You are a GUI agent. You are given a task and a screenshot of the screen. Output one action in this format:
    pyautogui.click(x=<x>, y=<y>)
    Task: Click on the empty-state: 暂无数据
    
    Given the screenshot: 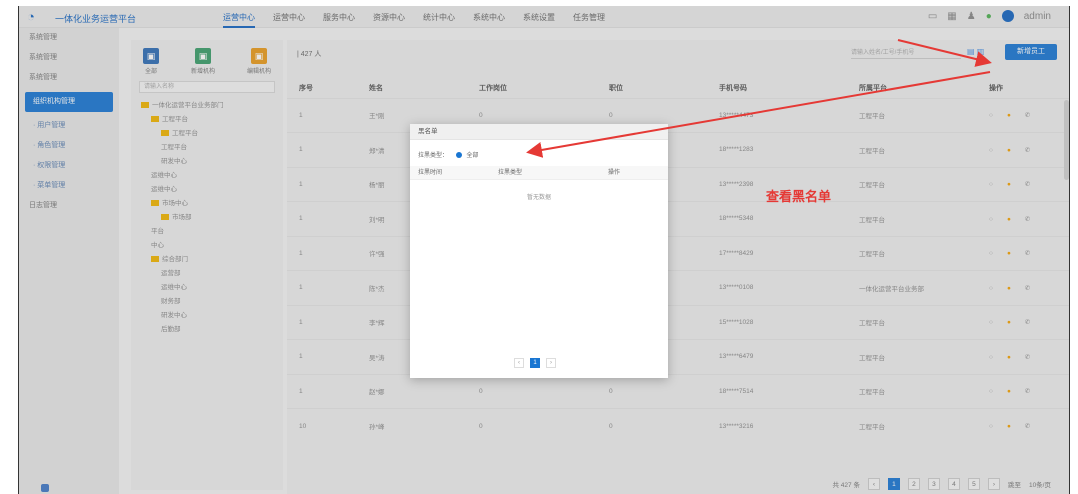 What is the action you would take?
    pyautogui.click(x=538, y=198)
    